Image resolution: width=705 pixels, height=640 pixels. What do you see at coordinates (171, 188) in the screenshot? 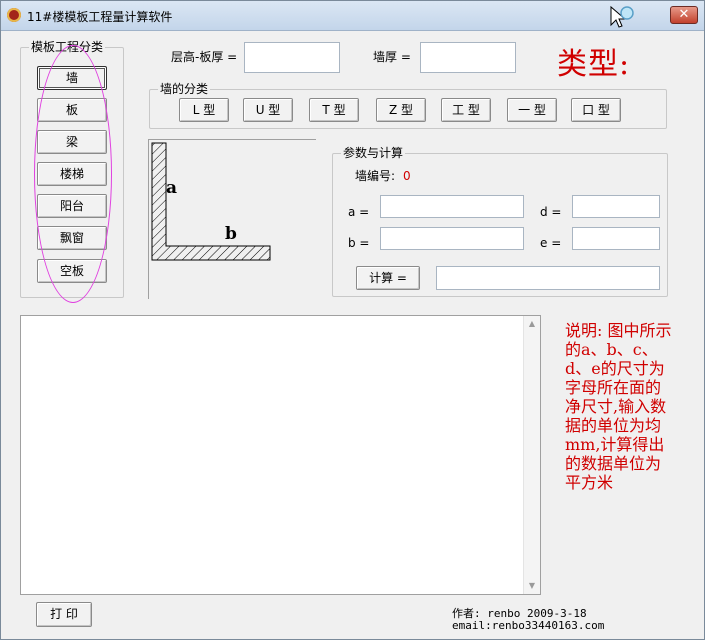
I see `diagram-label-a: a` at bounding box center [171, 188].